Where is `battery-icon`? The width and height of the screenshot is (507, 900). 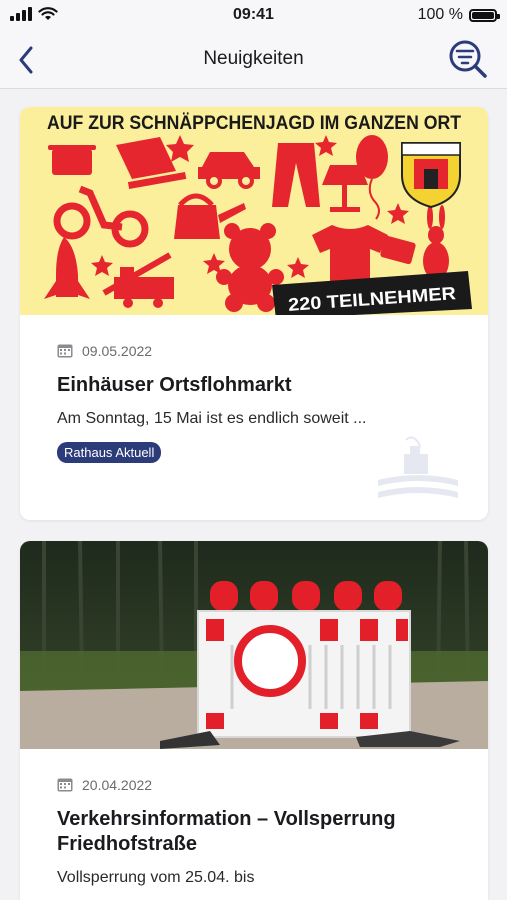 battery-icon is located at coordinates (484, 15).